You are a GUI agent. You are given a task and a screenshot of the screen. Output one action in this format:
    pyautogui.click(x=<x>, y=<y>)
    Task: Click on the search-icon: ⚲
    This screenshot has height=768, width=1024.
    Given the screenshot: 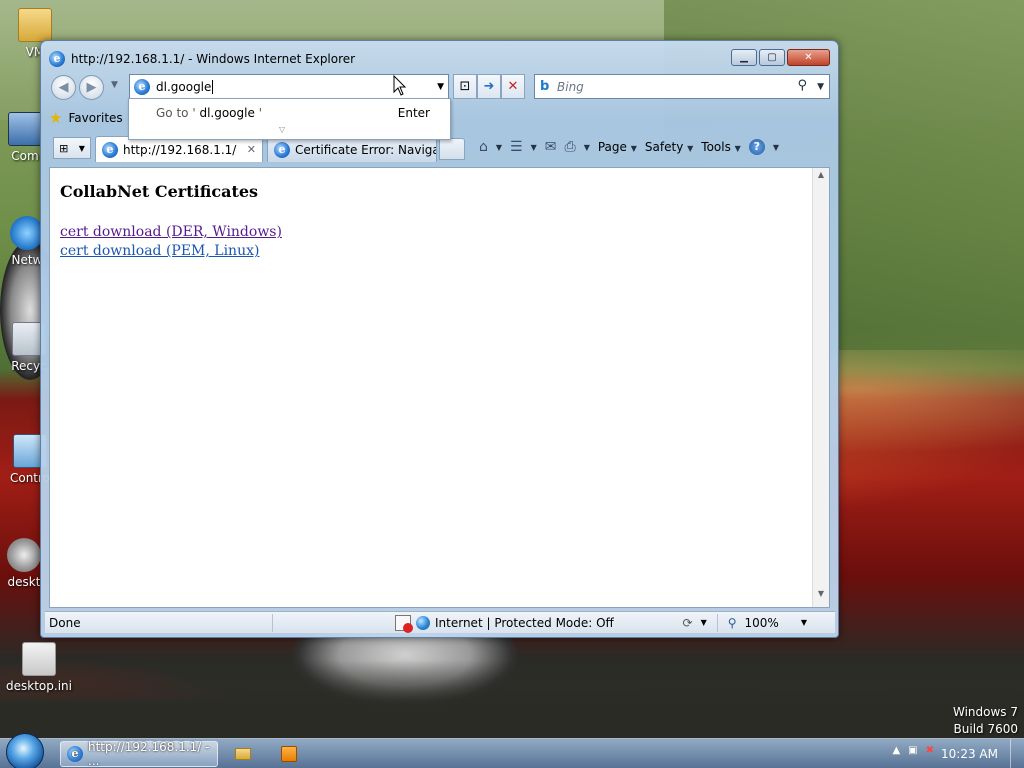 What is the action you would take?
    pyautogui.click(x=802, y=85)
    